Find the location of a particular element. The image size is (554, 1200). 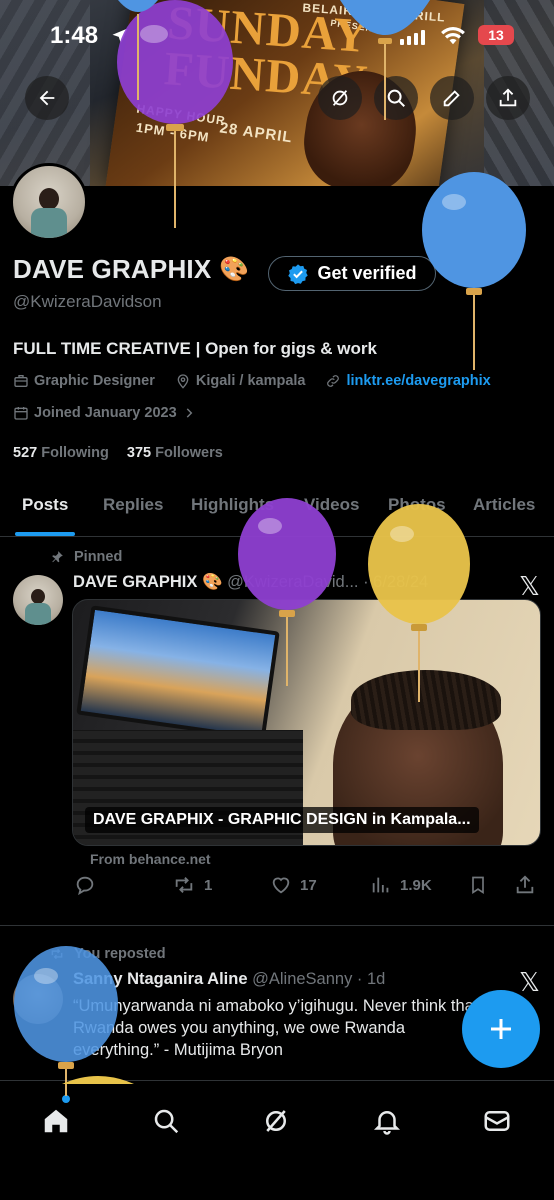

nav-grok is located at coordinates (276, 1121).